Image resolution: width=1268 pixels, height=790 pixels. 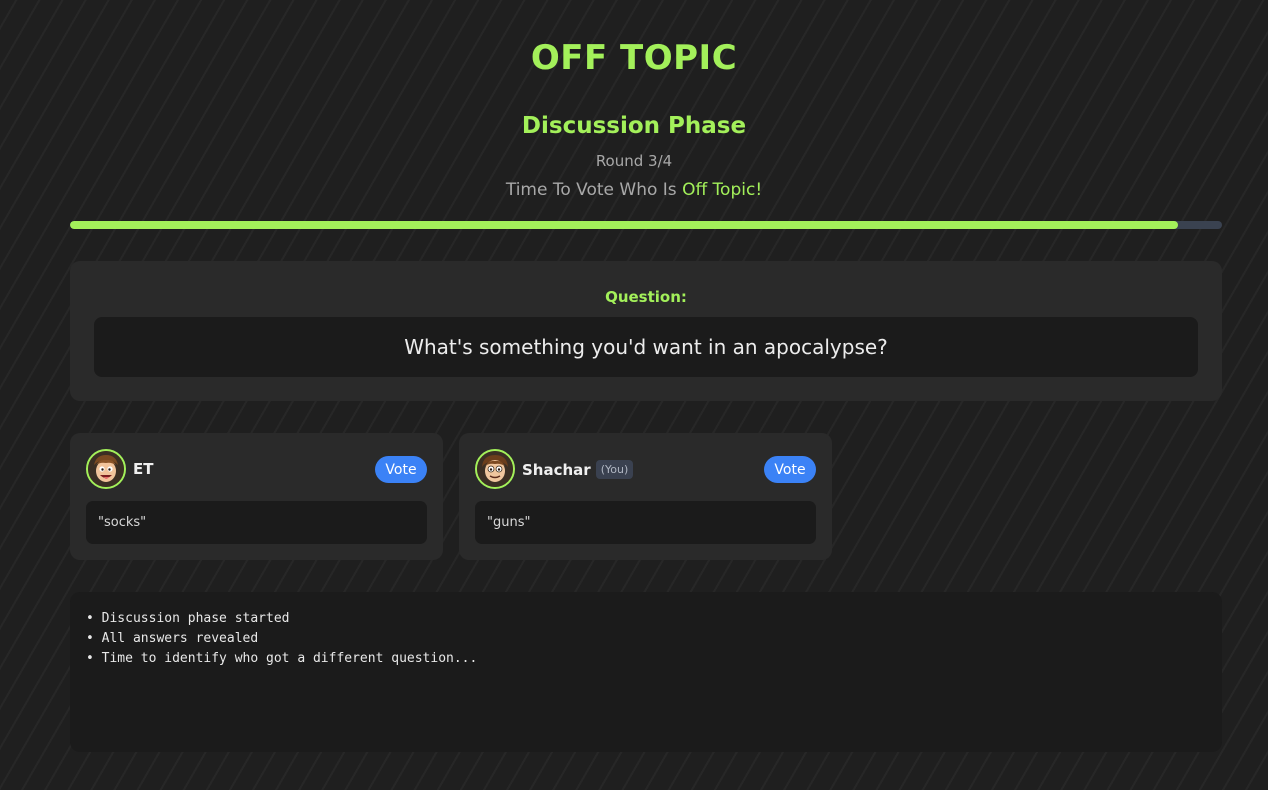 What do you see at coordinates (594, 190) in the screenshot?
I see `status-prefix: Time To Vote Who Is` at bounding box center [594, 190].